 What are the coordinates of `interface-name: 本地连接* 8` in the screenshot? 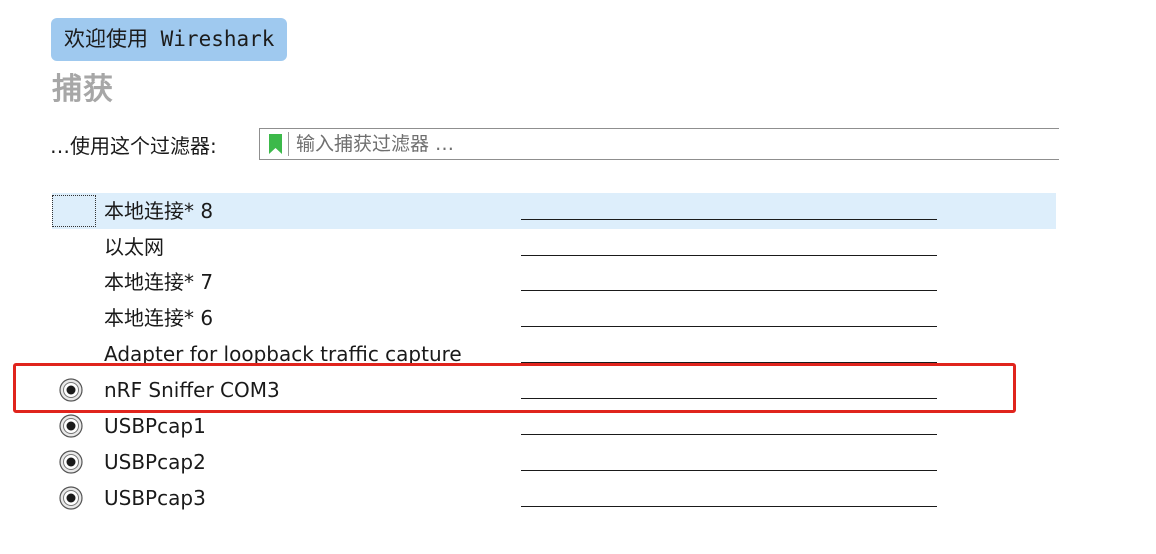 It's located at (159, 211).